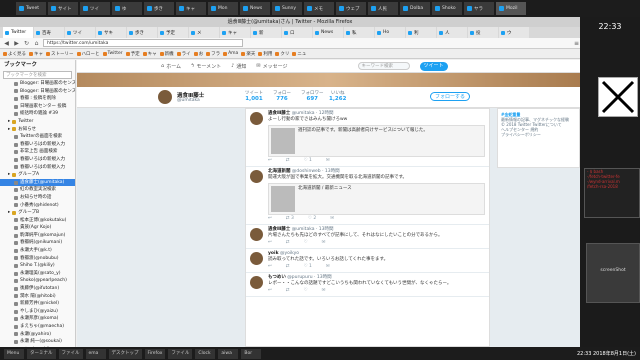 Image resolution: width=640 pixels, height=360 pixels. Describe the element at coordinates (198, 54) in the screenshot. I see `bookmark-item: お` at that location.